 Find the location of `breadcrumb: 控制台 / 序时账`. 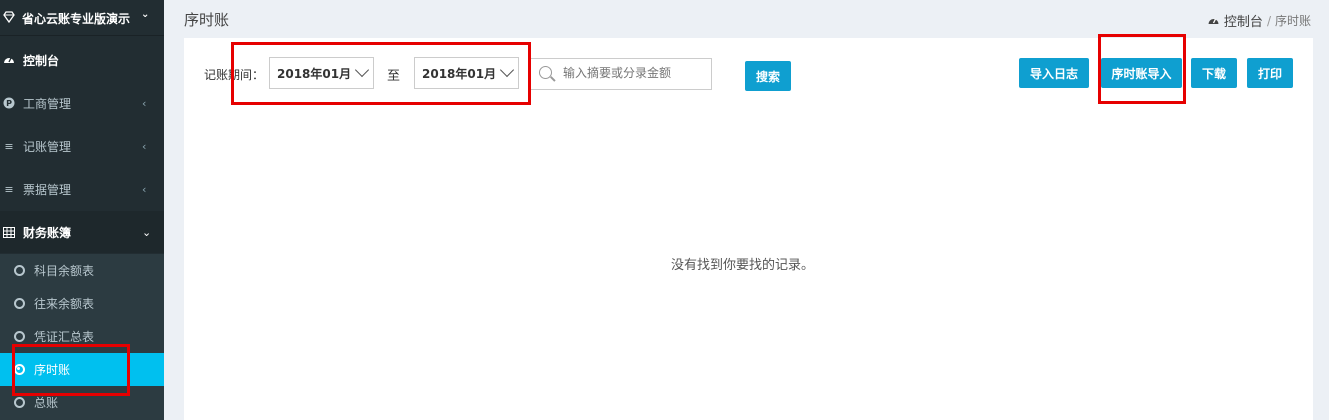

breadcrumb: 控制台 / 序时账 is located at coordinates (1259, 20).